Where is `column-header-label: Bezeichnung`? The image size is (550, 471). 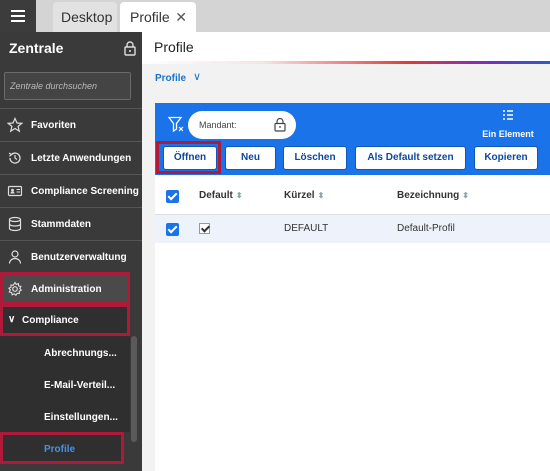
column-header-label: Bezeichnung is located at coordinates (428, 195).